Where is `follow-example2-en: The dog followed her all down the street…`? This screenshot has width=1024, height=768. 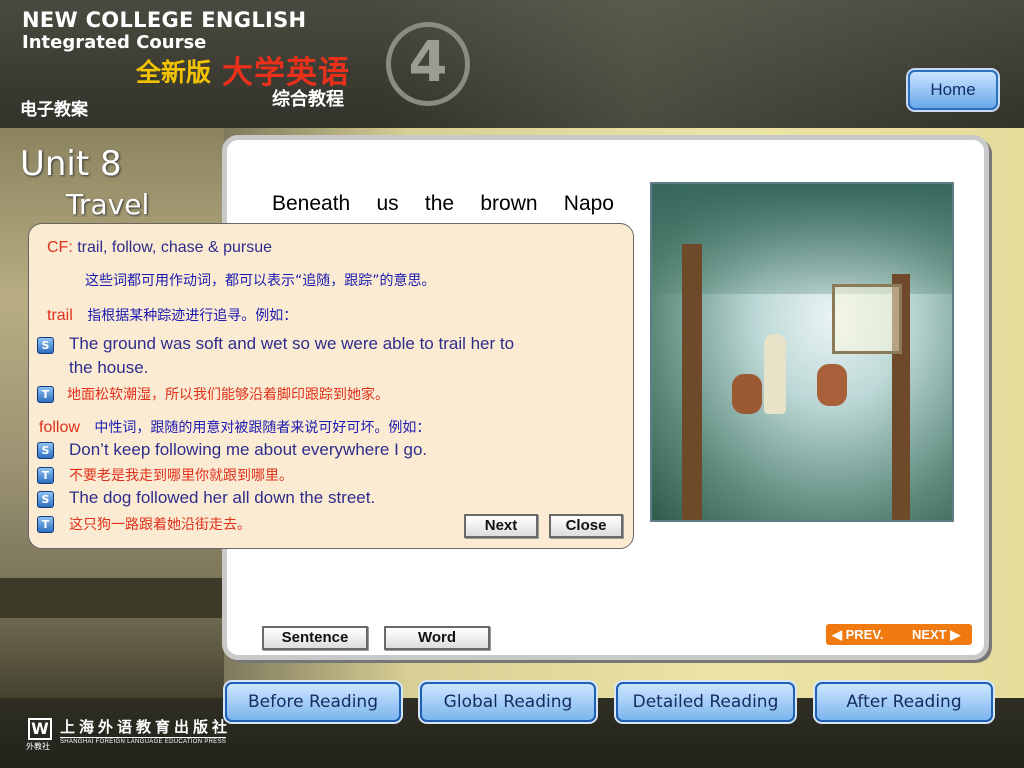
follow-example2-en: The dog followed her all down the street… is located at coordinates (222, 497).